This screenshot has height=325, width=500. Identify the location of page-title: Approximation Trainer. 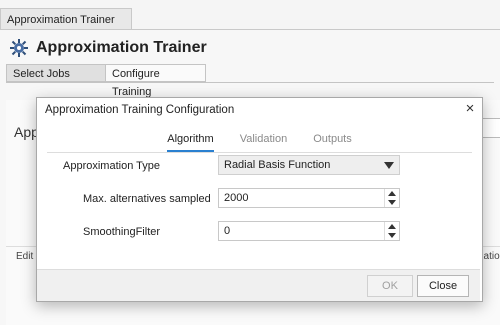
(121, 47).